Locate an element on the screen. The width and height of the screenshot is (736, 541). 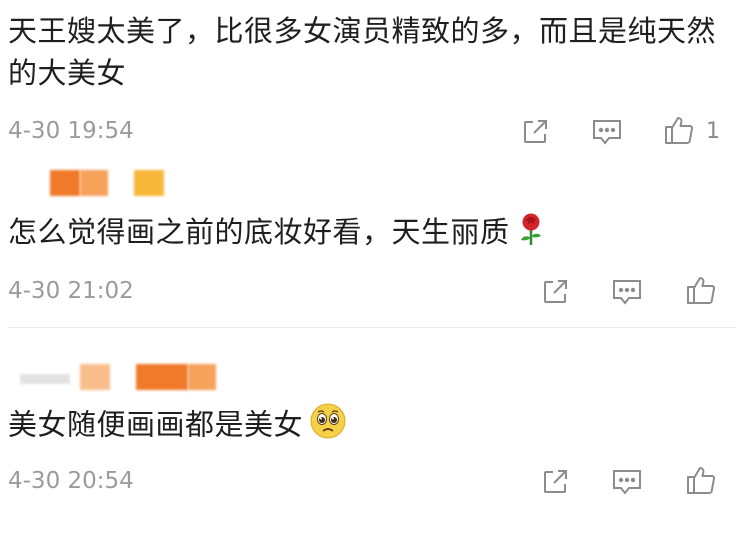
comment-body: 美女随便画画都是美女 is located at coordinates (156, 424).